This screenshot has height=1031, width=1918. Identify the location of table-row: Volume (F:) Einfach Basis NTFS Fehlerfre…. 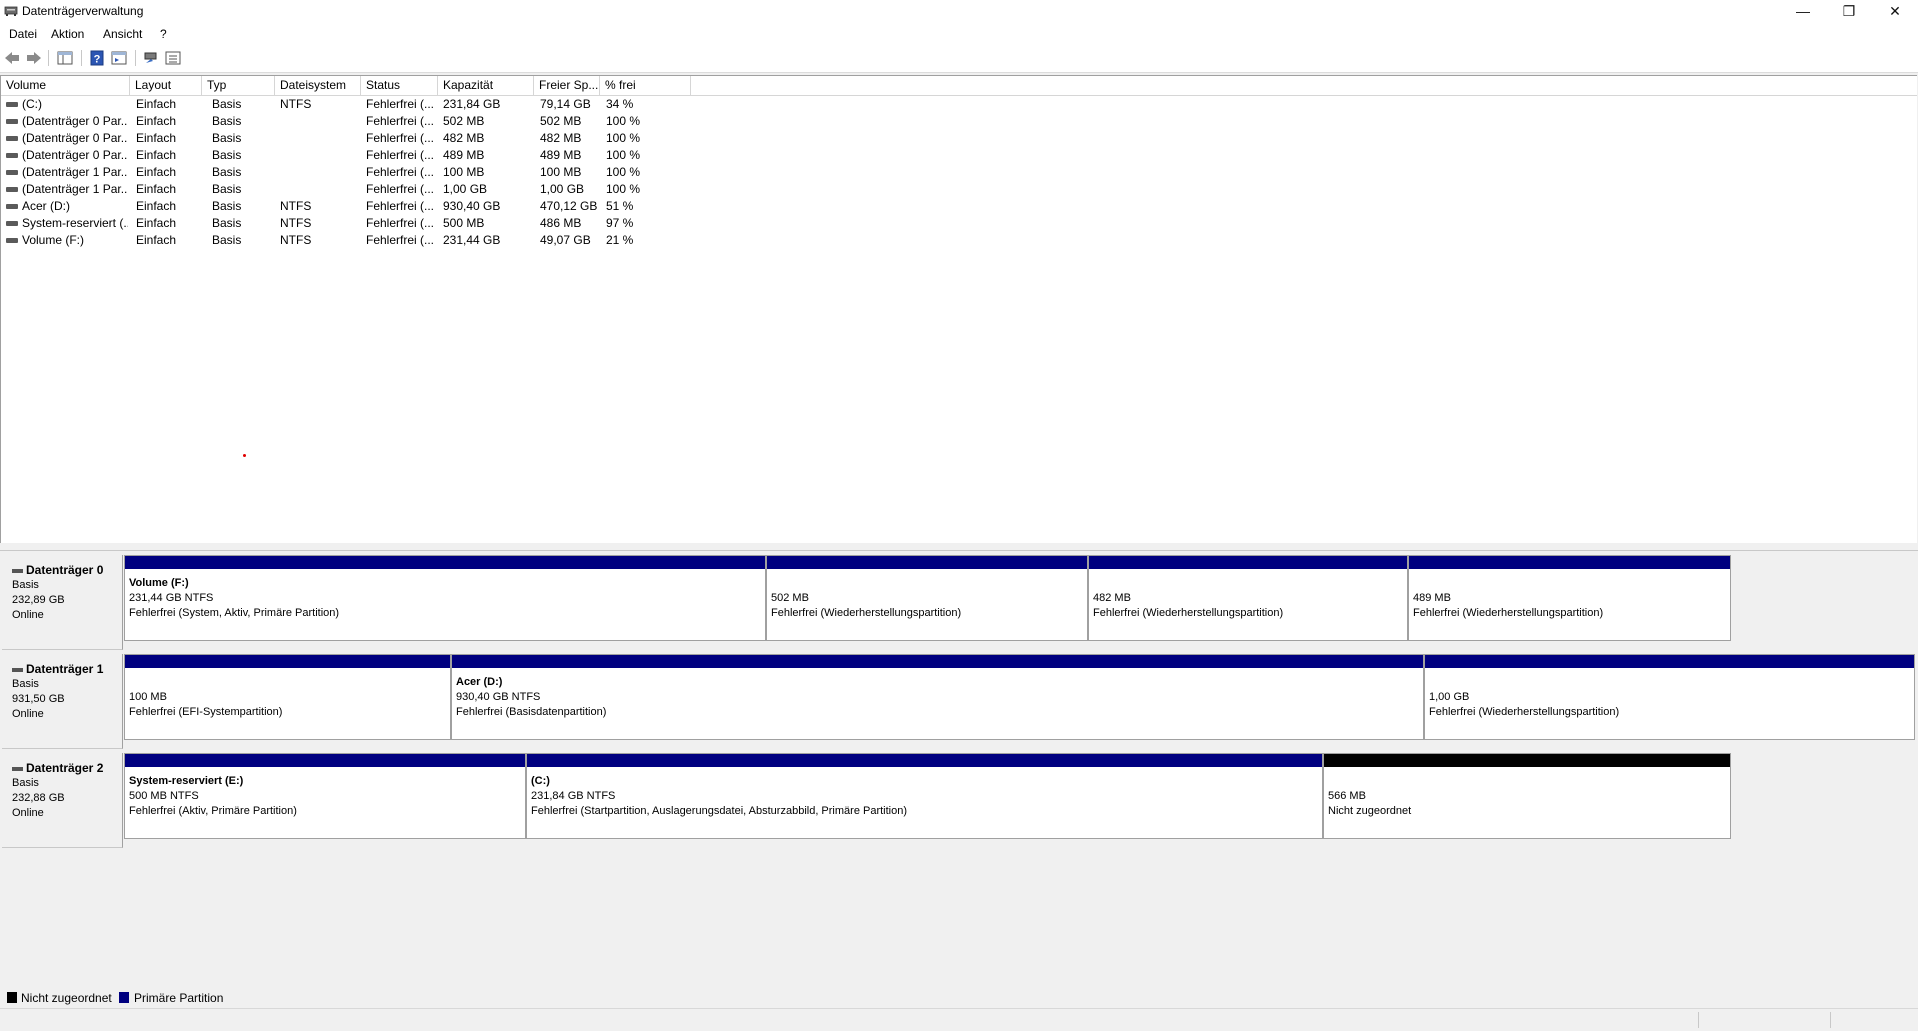
(346, 240).